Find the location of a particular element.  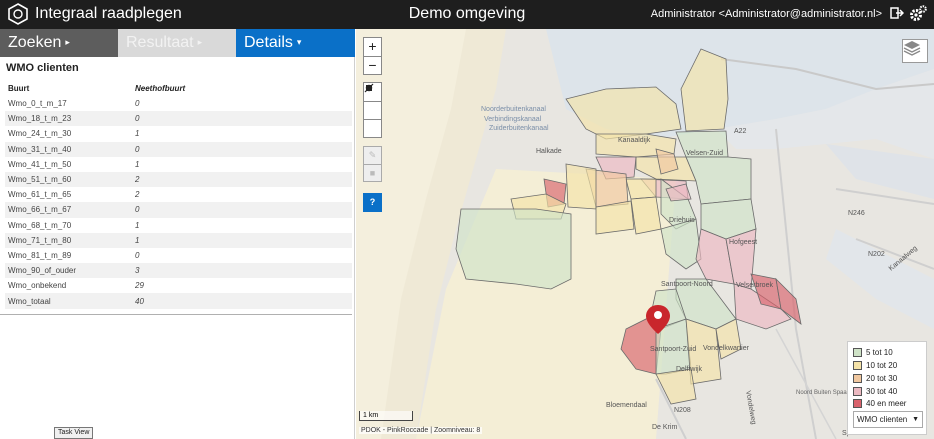

delete-button: ■ is located at coordinates (372, 172).